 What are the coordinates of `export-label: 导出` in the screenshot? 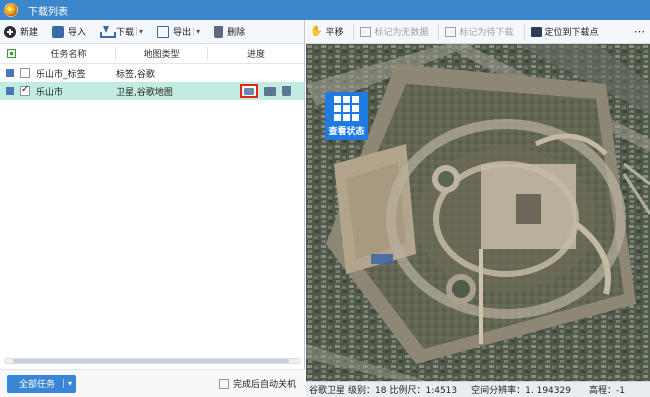 It's located at (182, 33).